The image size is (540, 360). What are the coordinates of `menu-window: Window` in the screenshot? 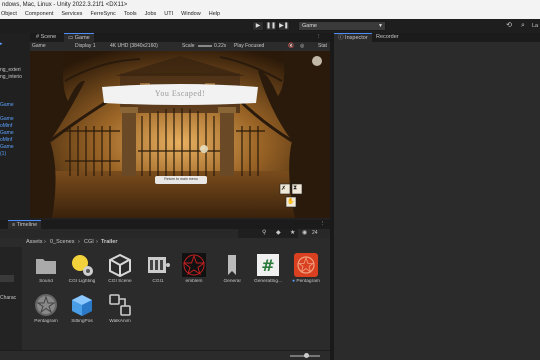 It's located at (191, 14).